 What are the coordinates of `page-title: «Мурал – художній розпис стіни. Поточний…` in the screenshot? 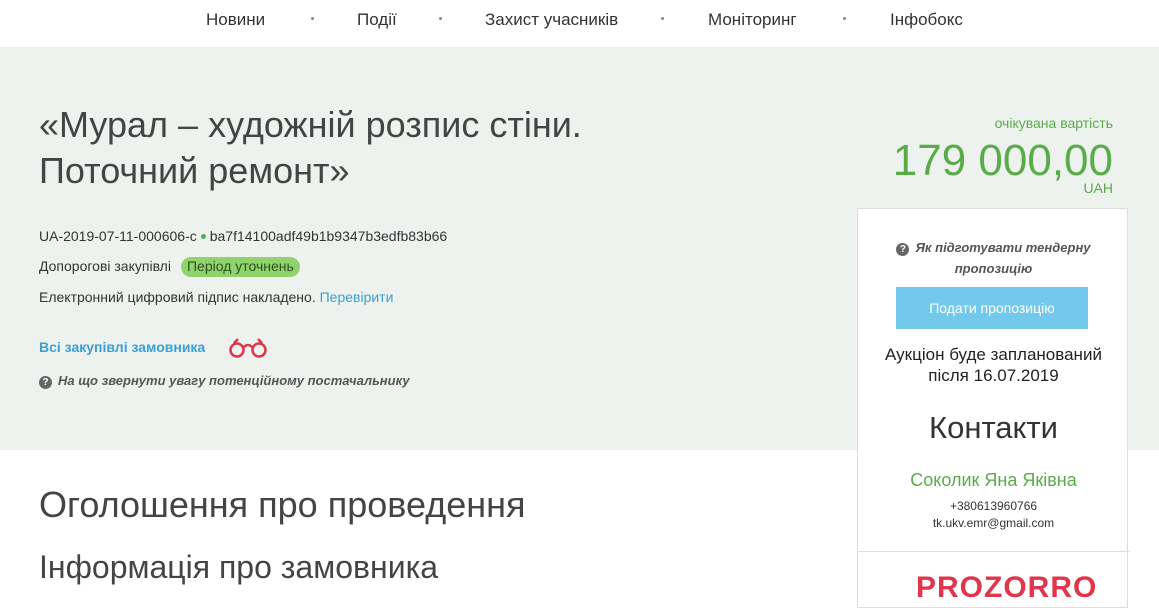 It's located at (310, 147).